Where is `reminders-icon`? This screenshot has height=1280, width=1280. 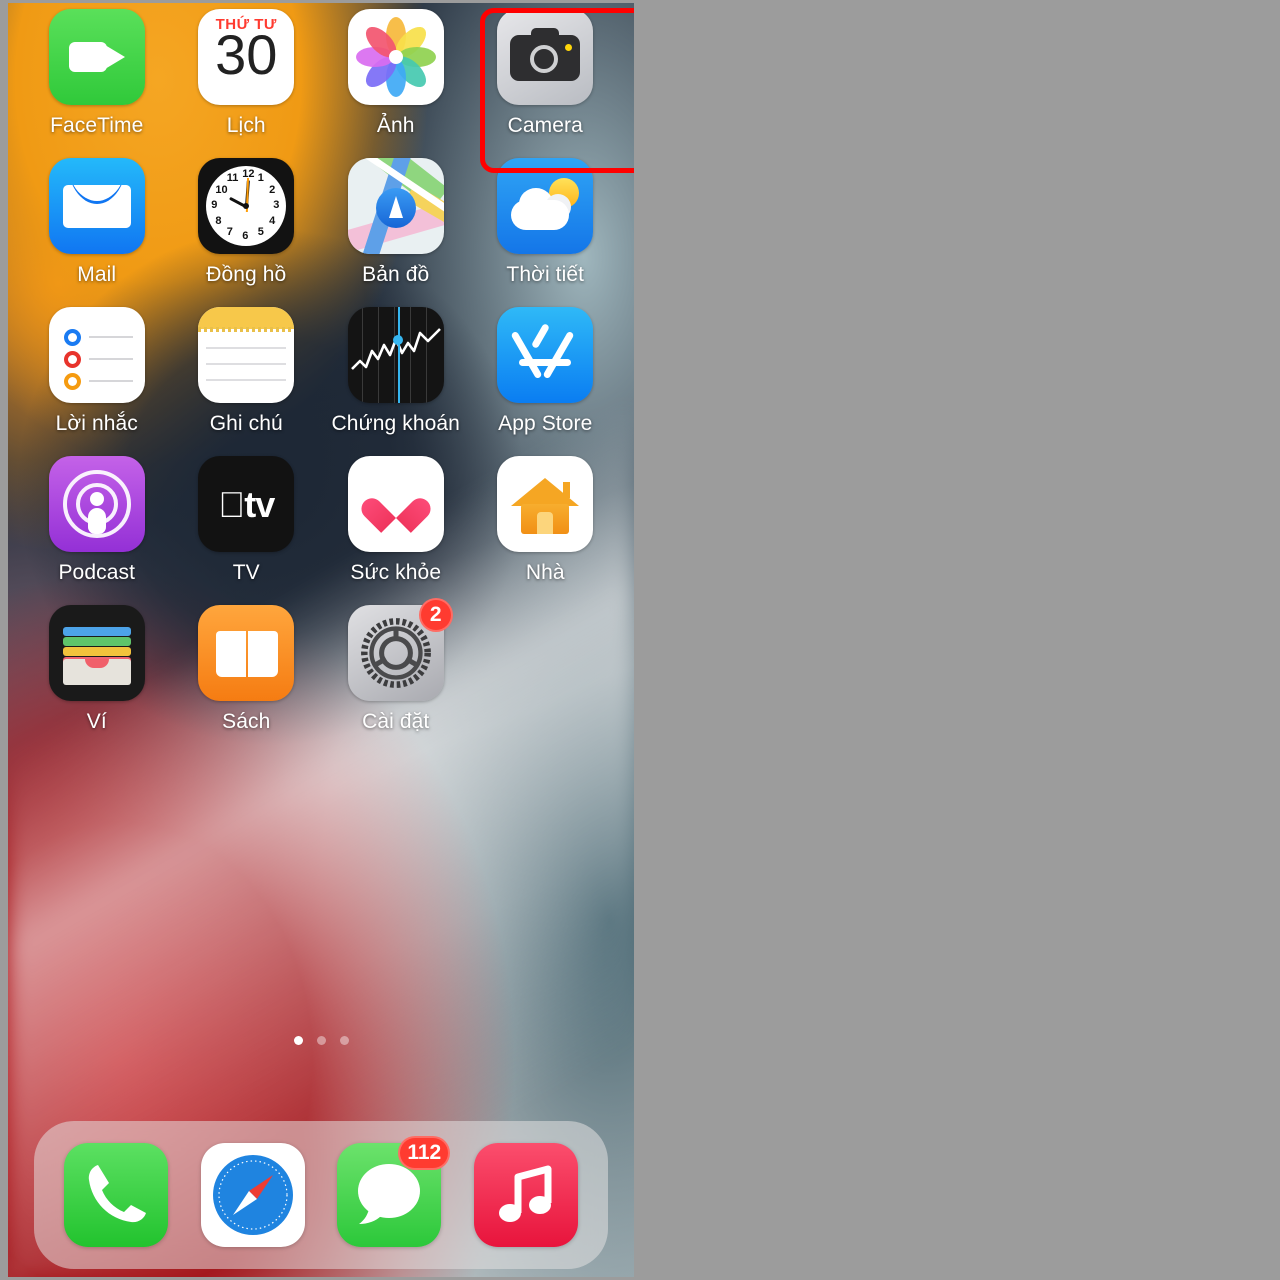 reminders-icon is located at coordinates (96, 355).